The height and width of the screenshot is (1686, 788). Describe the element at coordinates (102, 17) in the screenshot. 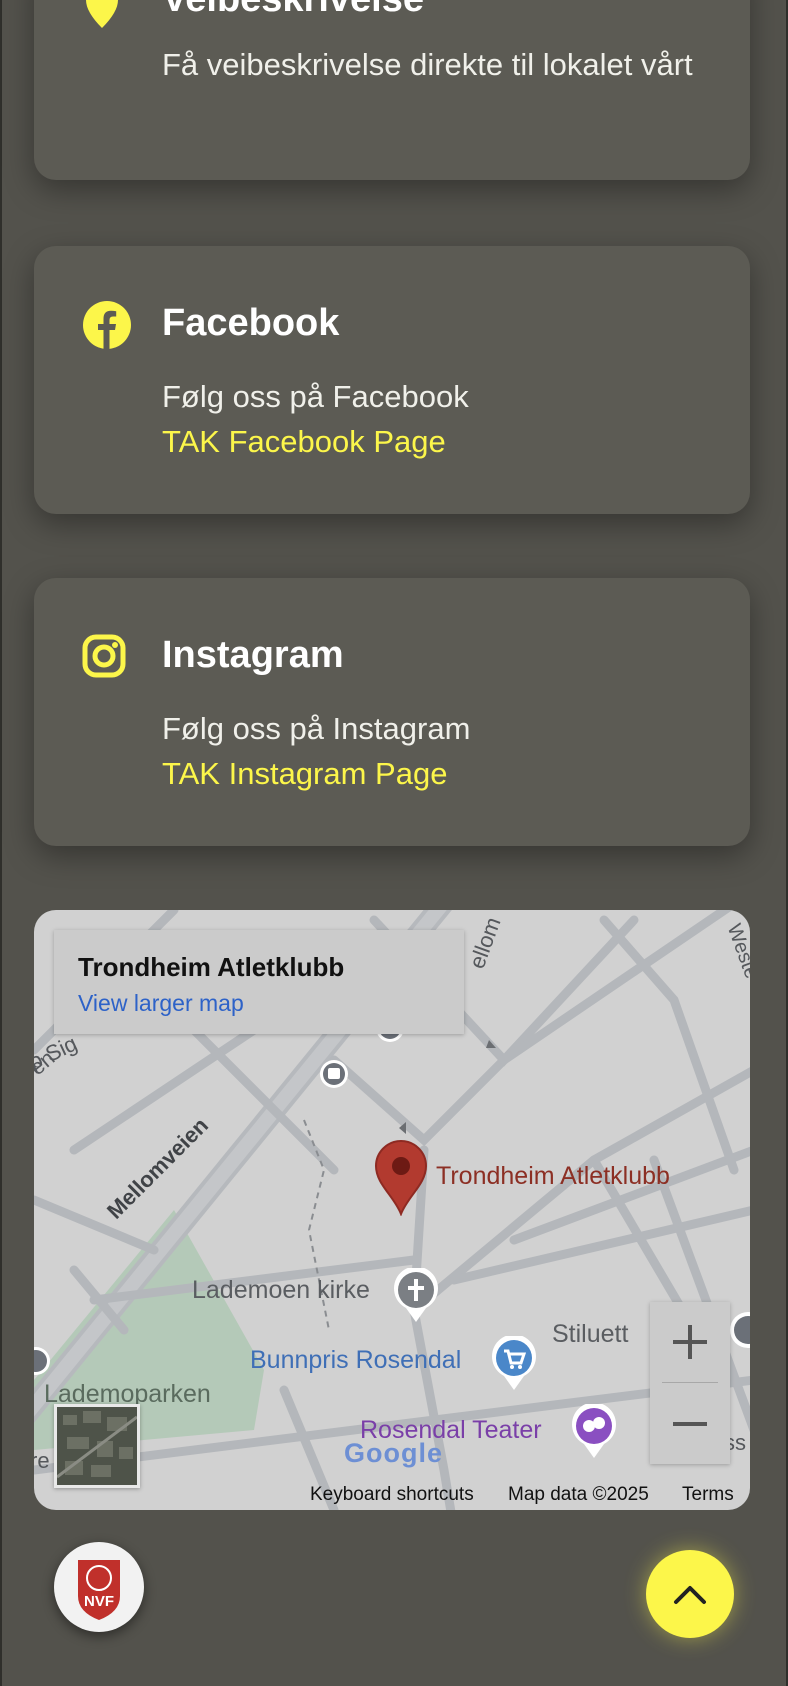

I see `location-pin-icon` at that location.